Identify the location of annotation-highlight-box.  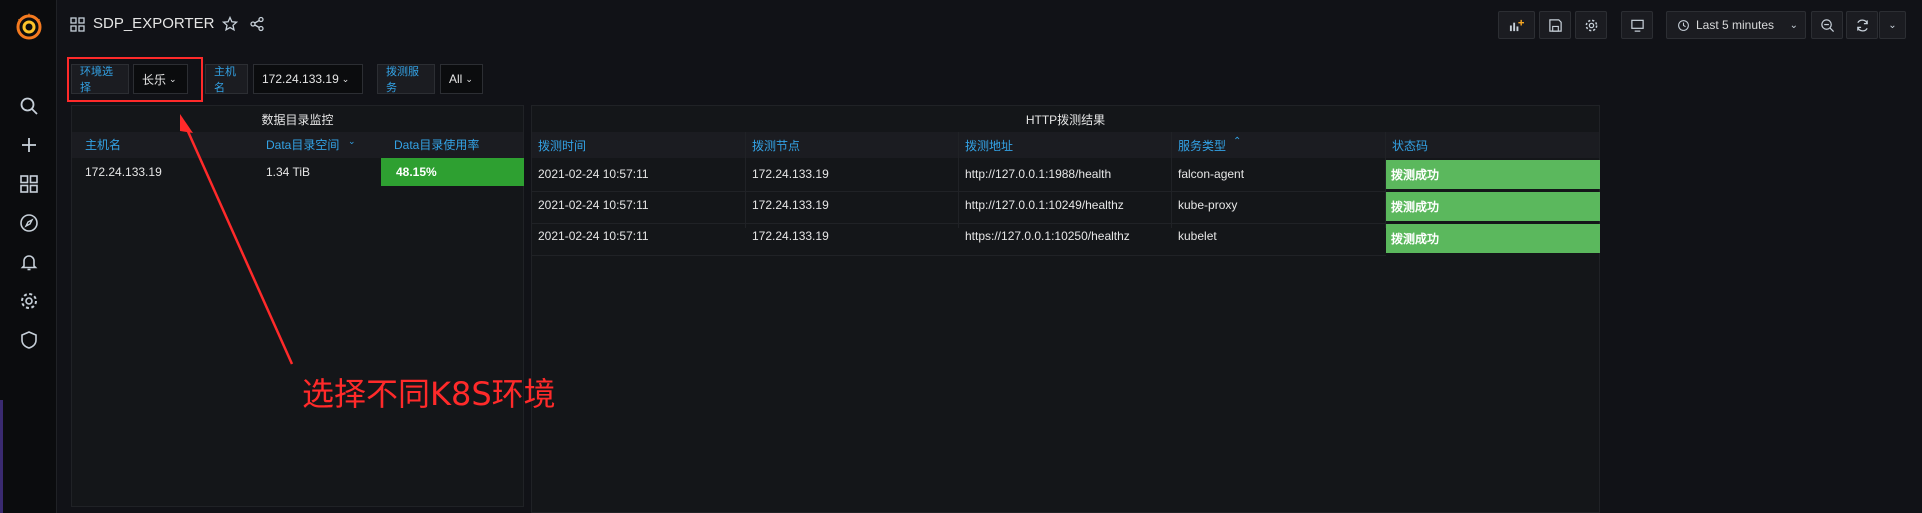
(135, 79).